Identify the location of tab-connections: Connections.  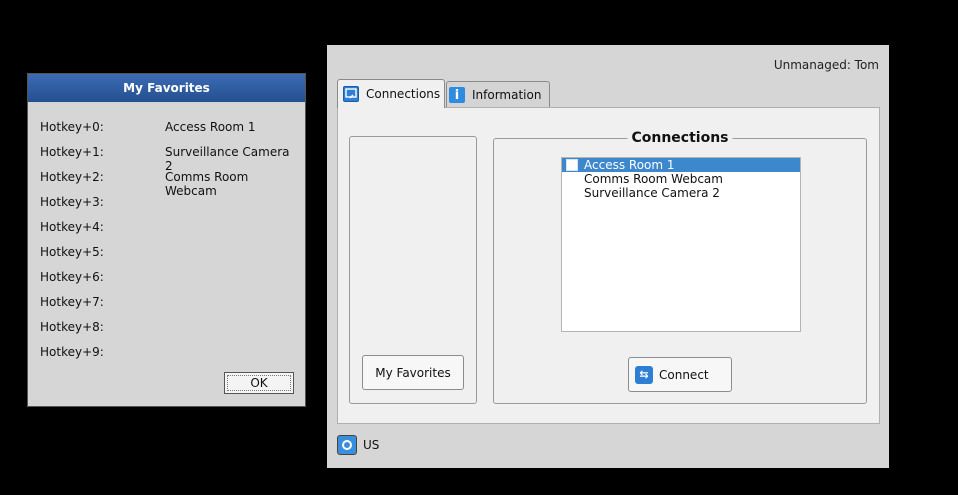
(391, 93).